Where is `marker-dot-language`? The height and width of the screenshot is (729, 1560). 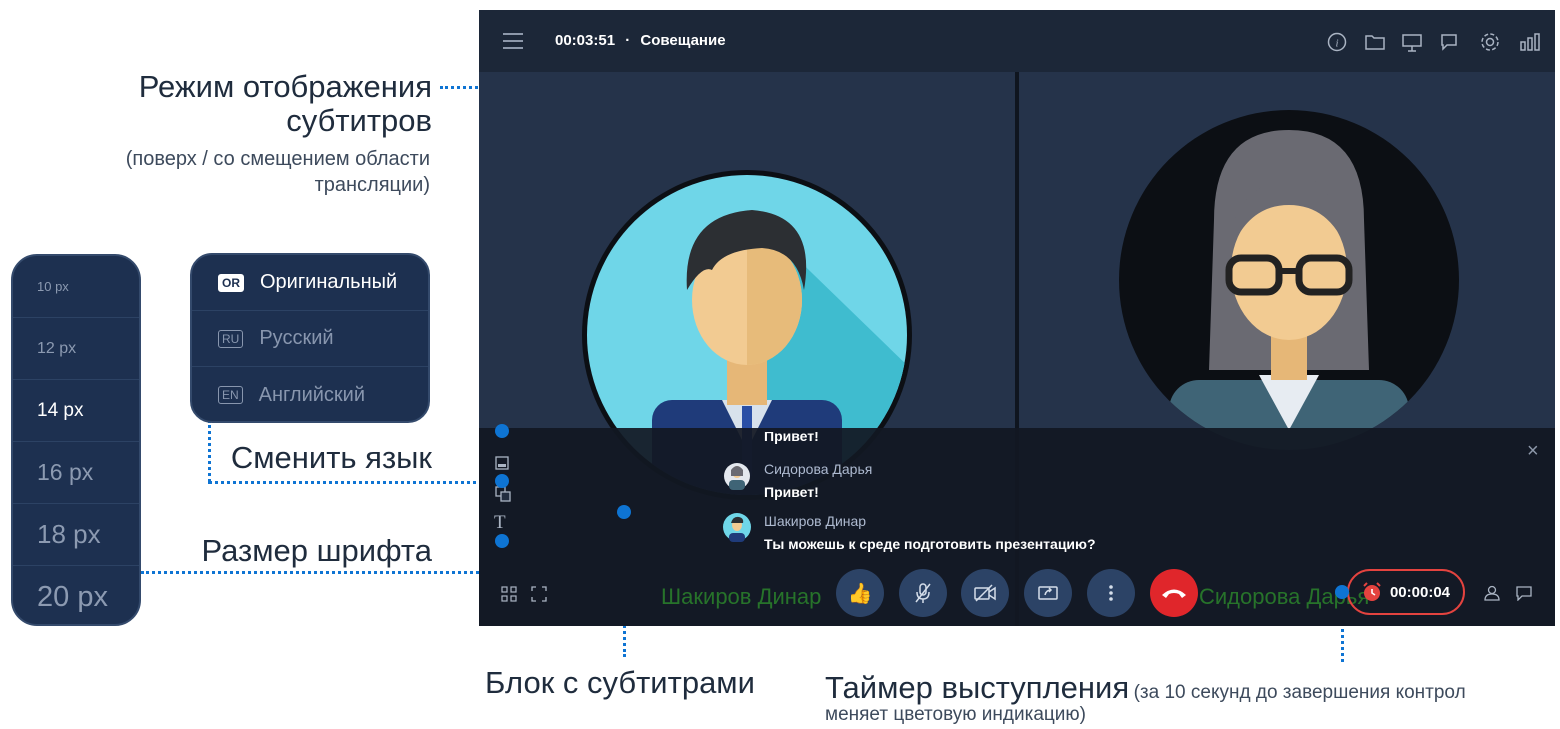 marker-dot-language is located at coordinates (502, 481).